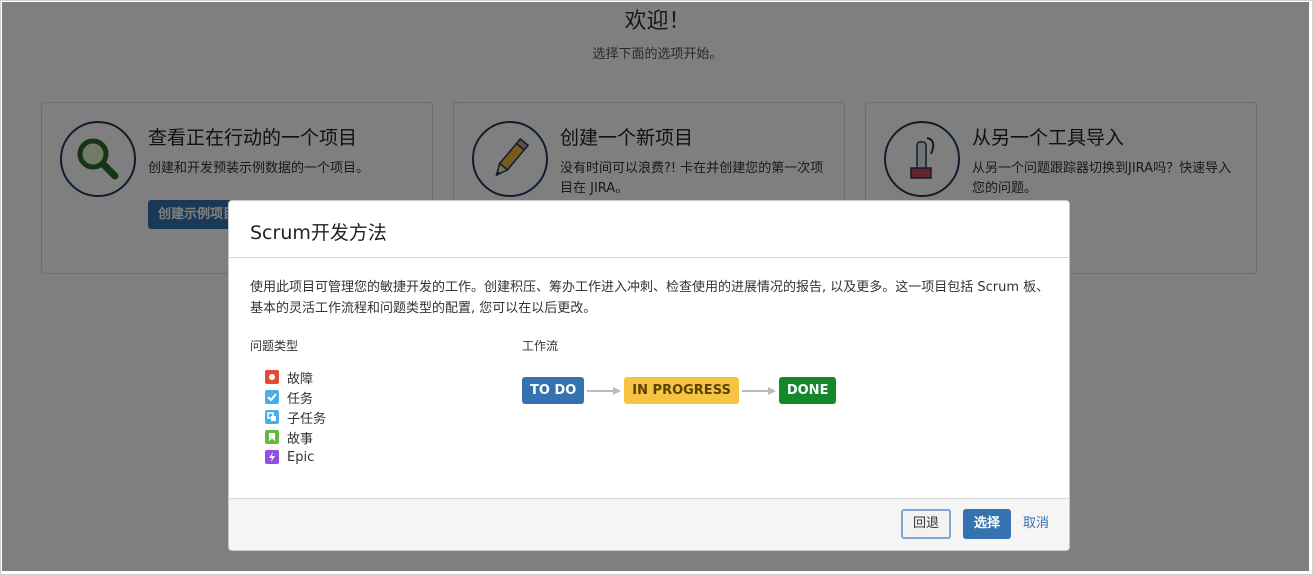  Describe the element at coordinates (540, 346) in the screenshot. I see `workflow-label: 工作流` at that location.